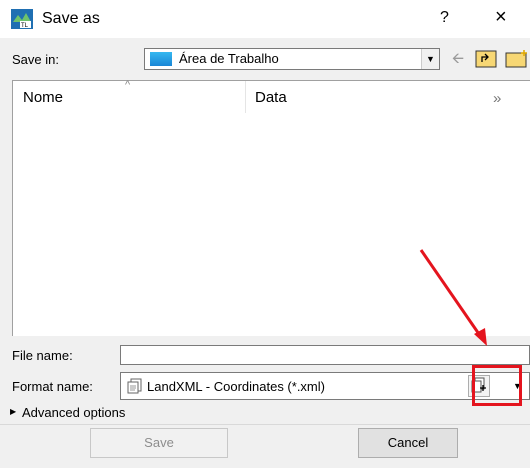 The width and height of the screenshot is (530, 468). I want to click on expand-arrow-icon: ▶, so click(13, 411).